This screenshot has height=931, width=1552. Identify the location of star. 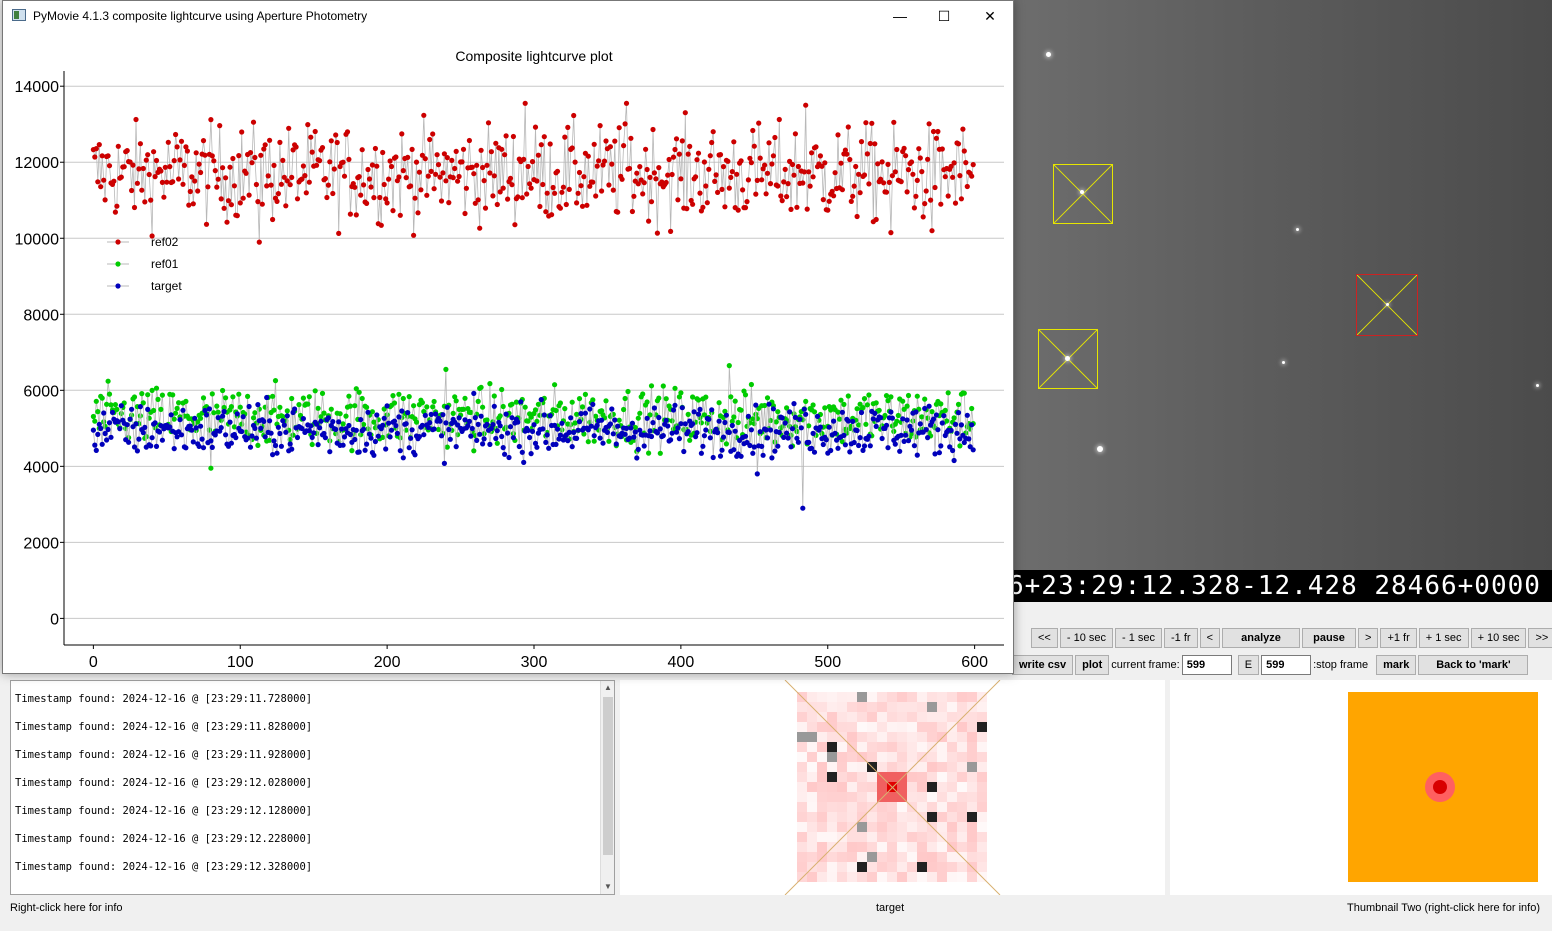
(1082, 192).